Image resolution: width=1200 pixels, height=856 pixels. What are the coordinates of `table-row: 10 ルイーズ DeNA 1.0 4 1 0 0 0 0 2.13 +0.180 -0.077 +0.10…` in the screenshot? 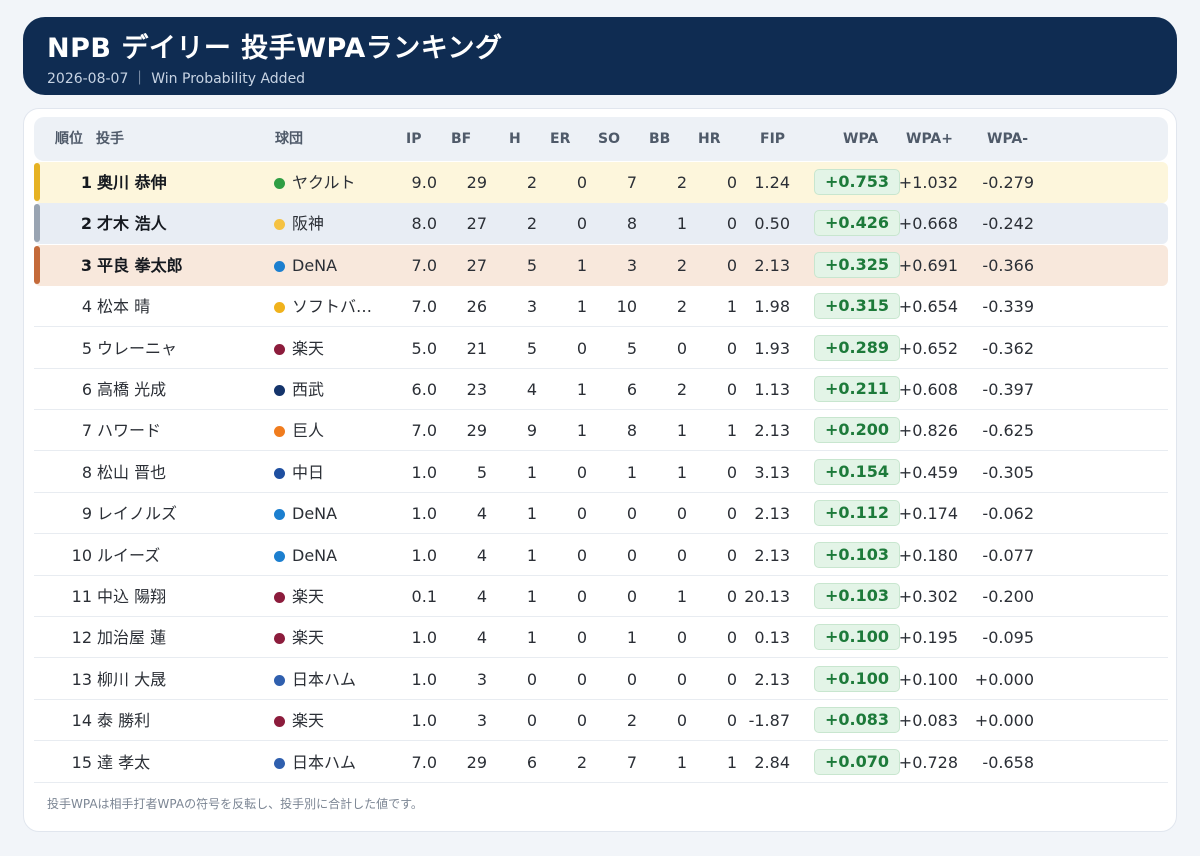 It's located at (601, 555).